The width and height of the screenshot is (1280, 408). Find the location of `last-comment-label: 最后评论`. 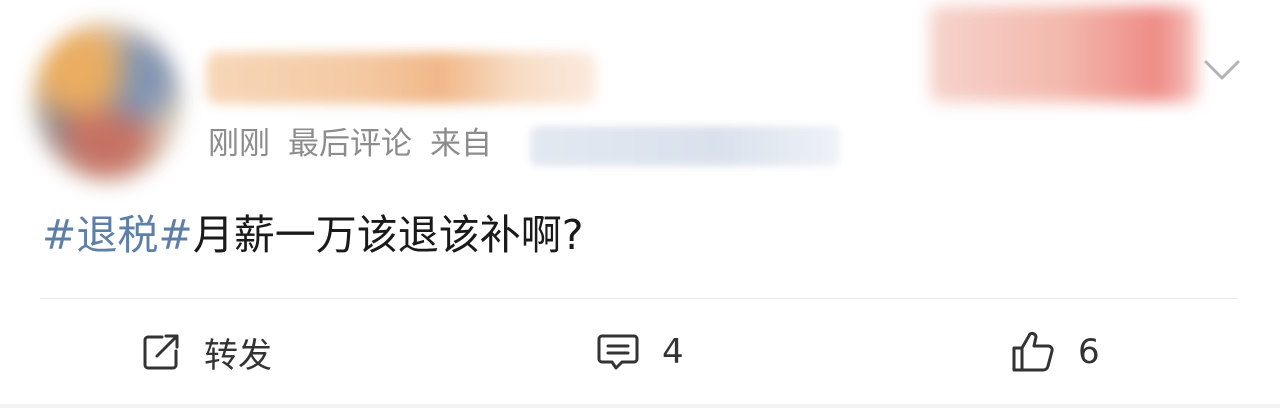

last-comment-label: 最后评论 is located at coordinates (350, 144).